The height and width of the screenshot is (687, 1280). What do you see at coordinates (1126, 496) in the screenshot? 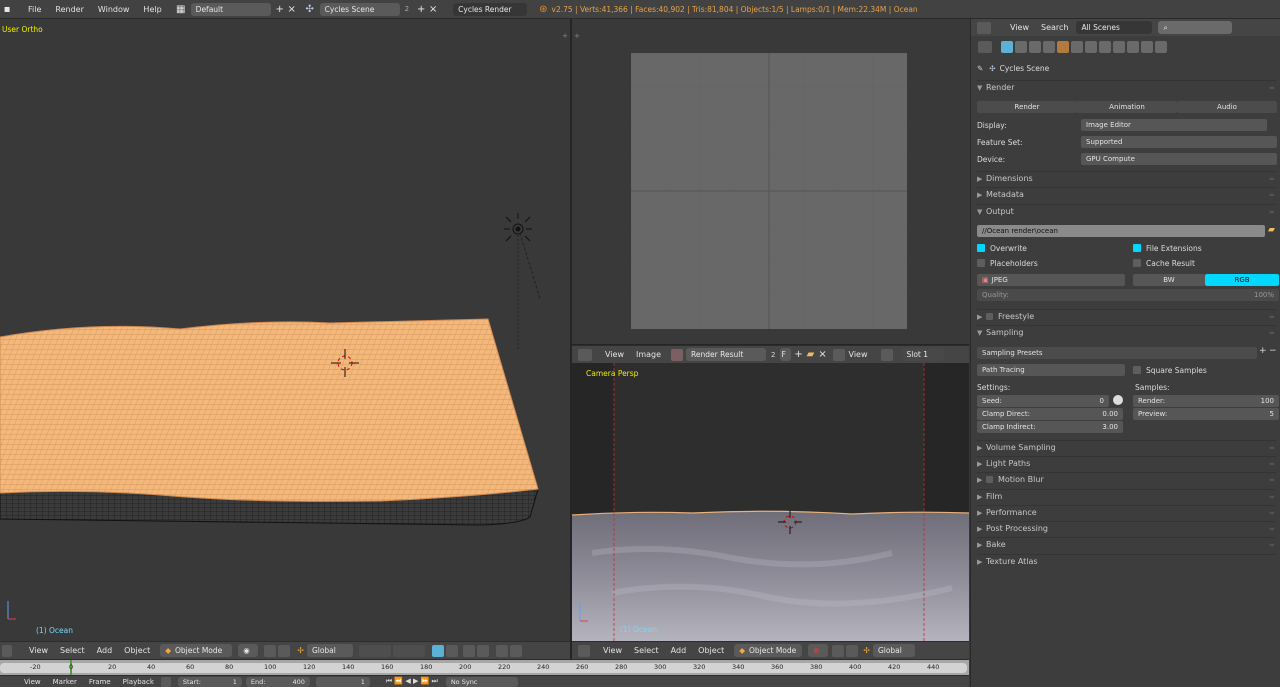
I see `film-panel-header: ▶ Film ═` at bounding box center [1126, 496].